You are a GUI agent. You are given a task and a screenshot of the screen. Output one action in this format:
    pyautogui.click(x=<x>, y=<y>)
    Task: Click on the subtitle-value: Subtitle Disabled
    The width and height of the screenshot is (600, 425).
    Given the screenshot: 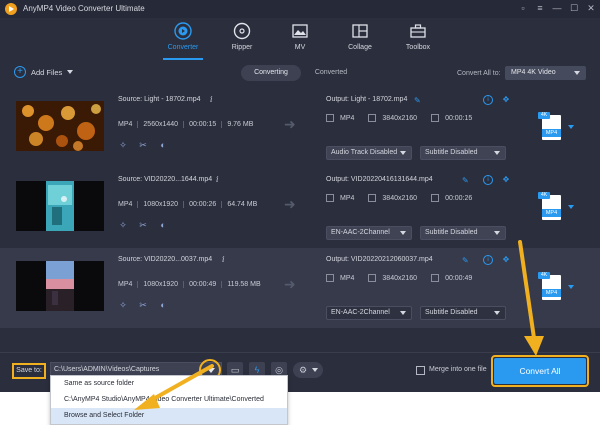 What is the action you would take?
    pyautogui.click(x=451, y=152)
    